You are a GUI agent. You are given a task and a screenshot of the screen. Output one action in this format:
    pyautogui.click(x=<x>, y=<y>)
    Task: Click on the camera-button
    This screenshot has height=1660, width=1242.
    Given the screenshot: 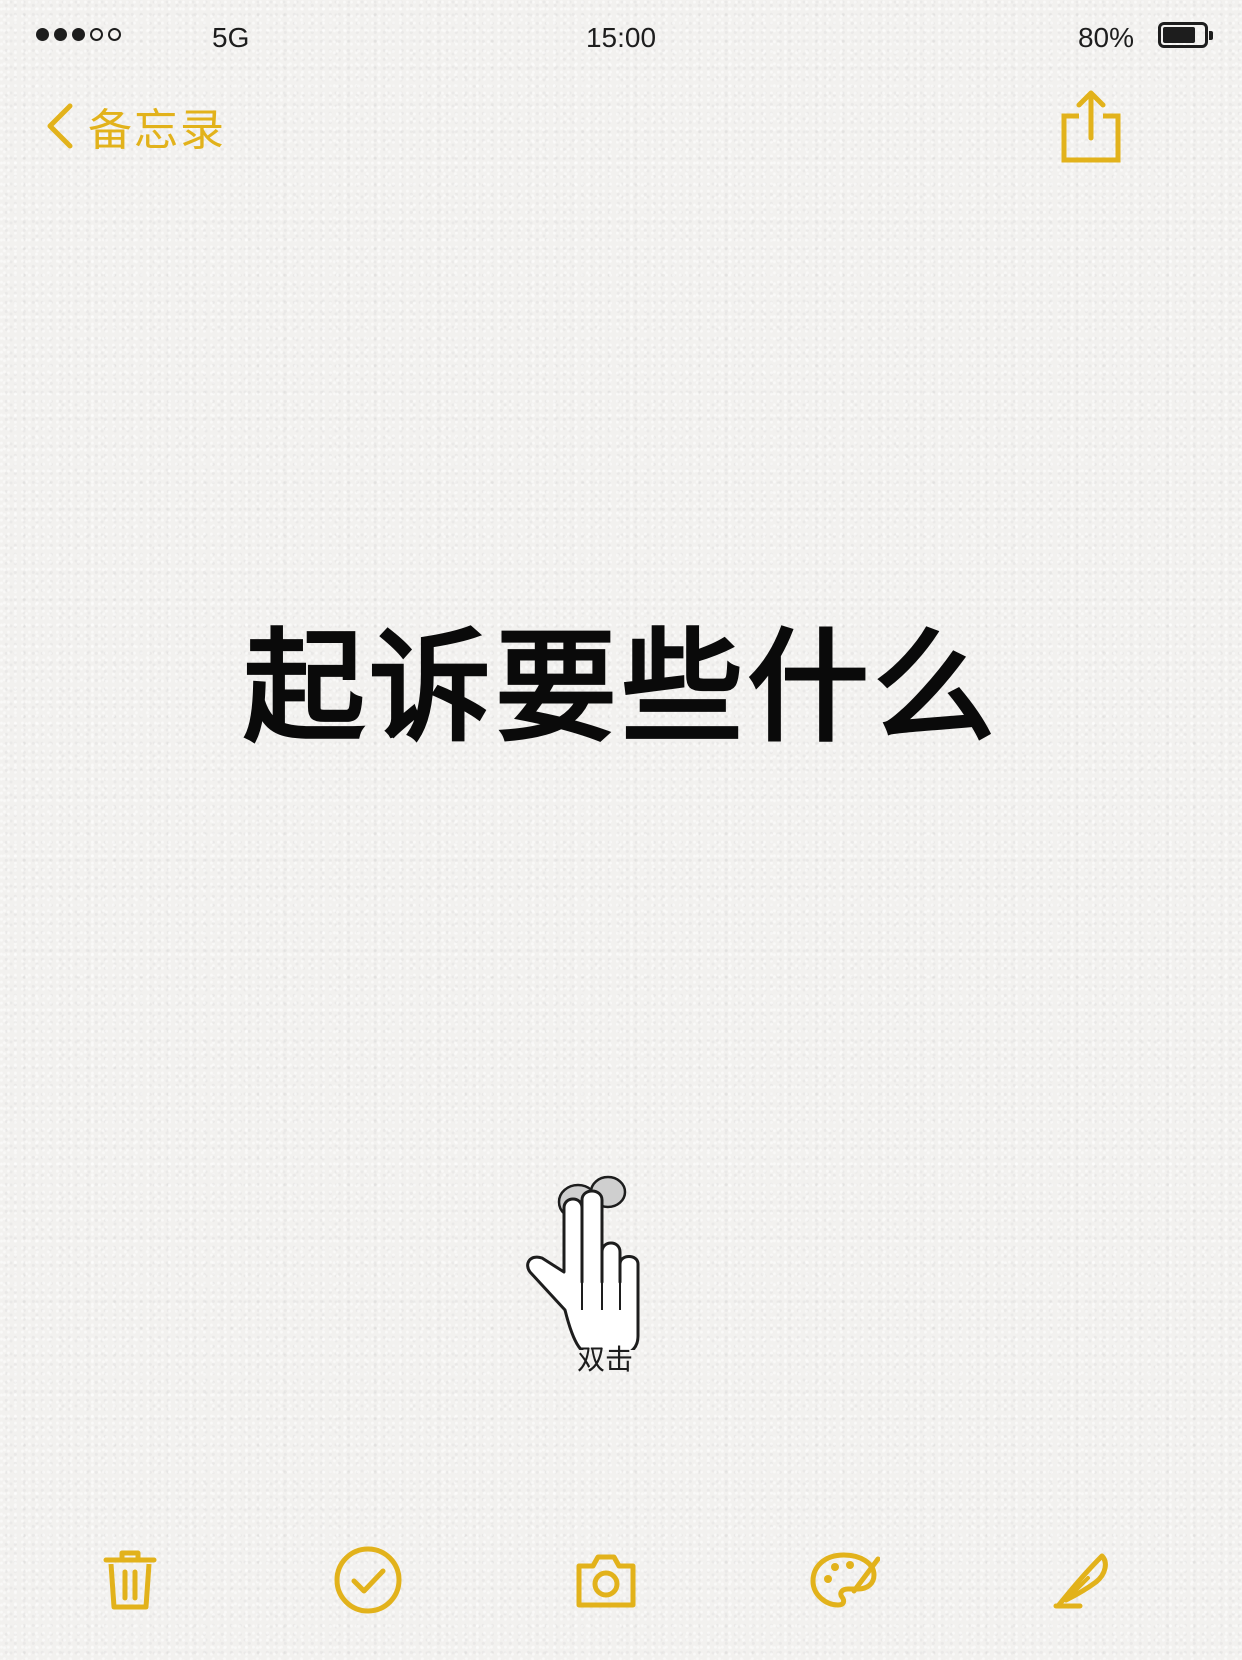 What is the action you would take?
    pyautogui.click(x=606, y=1580)
    